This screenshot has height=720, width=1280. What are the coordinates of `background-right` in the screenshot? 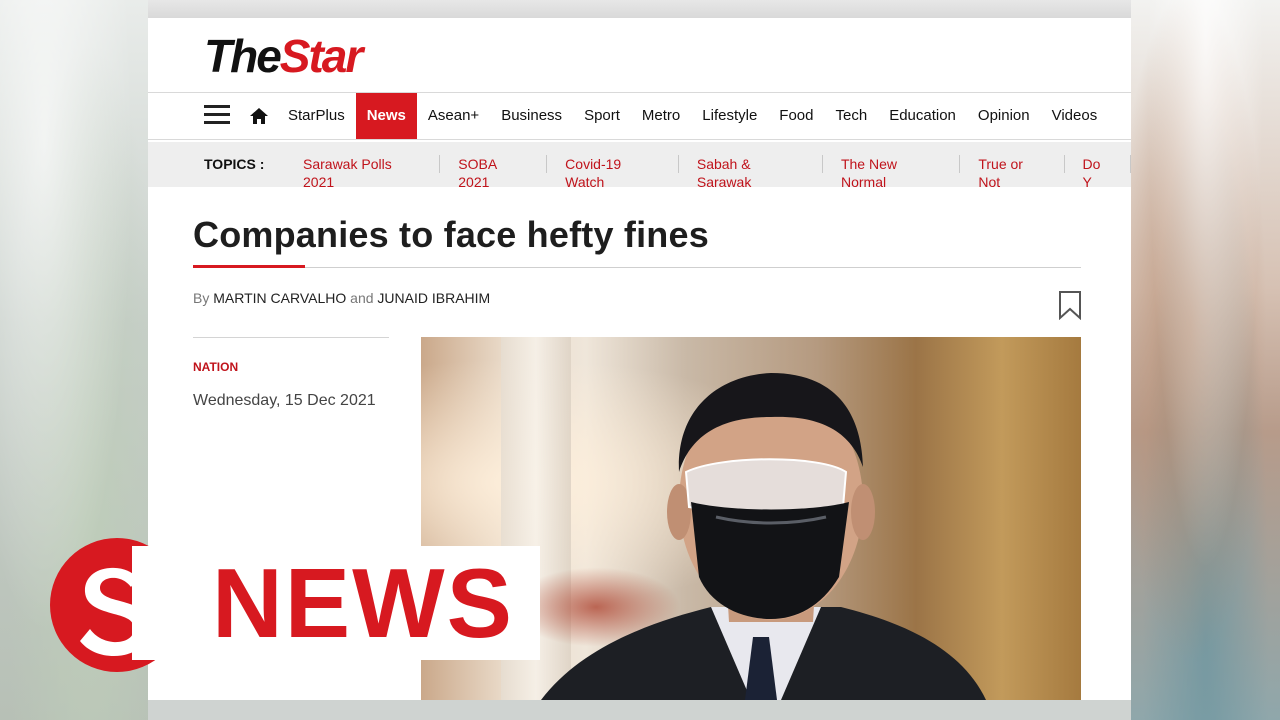 It's located at (1205, 360).